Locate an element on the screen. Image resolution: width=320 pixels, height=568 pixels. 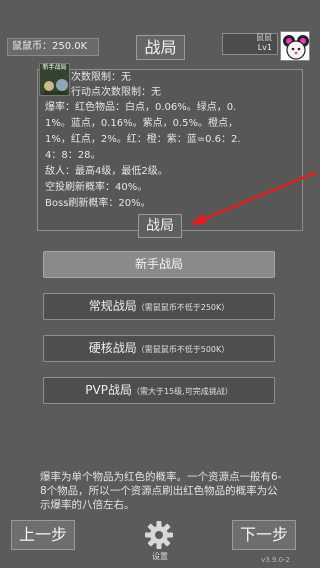
version-label: v3.9.0-2 is located at coordinates (275, 560).